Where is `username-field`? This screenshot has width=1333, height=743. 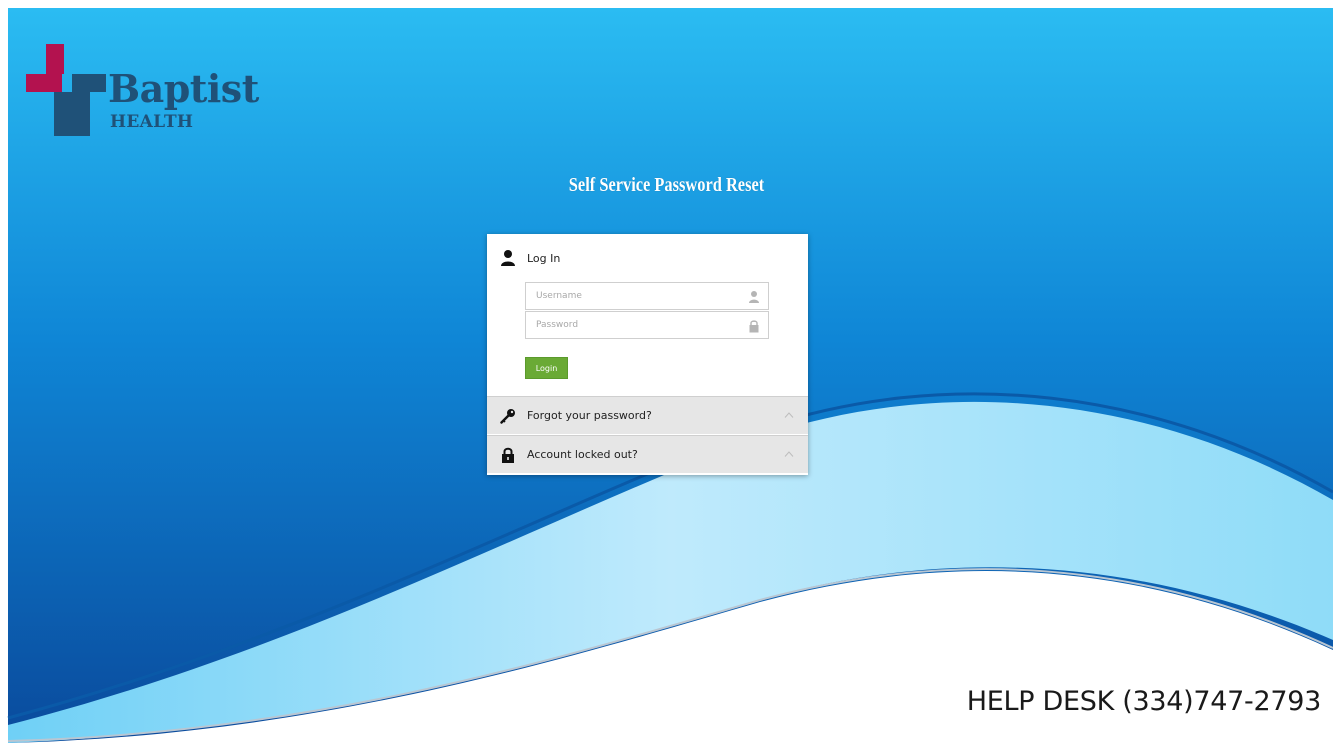
username-field is located at coordinates (647, 296).